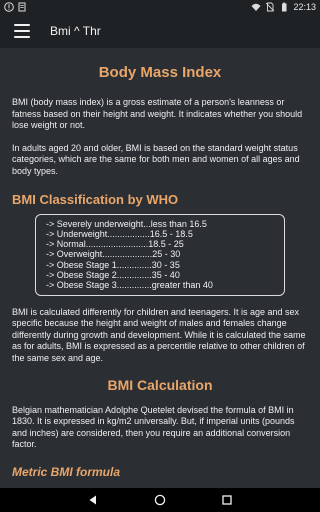 The height and width of the screenshot is (512, 320). What do you see at coordinates (284, 7) in the screenshot?
I see `battery-icon` at bounding box center [284, 7].